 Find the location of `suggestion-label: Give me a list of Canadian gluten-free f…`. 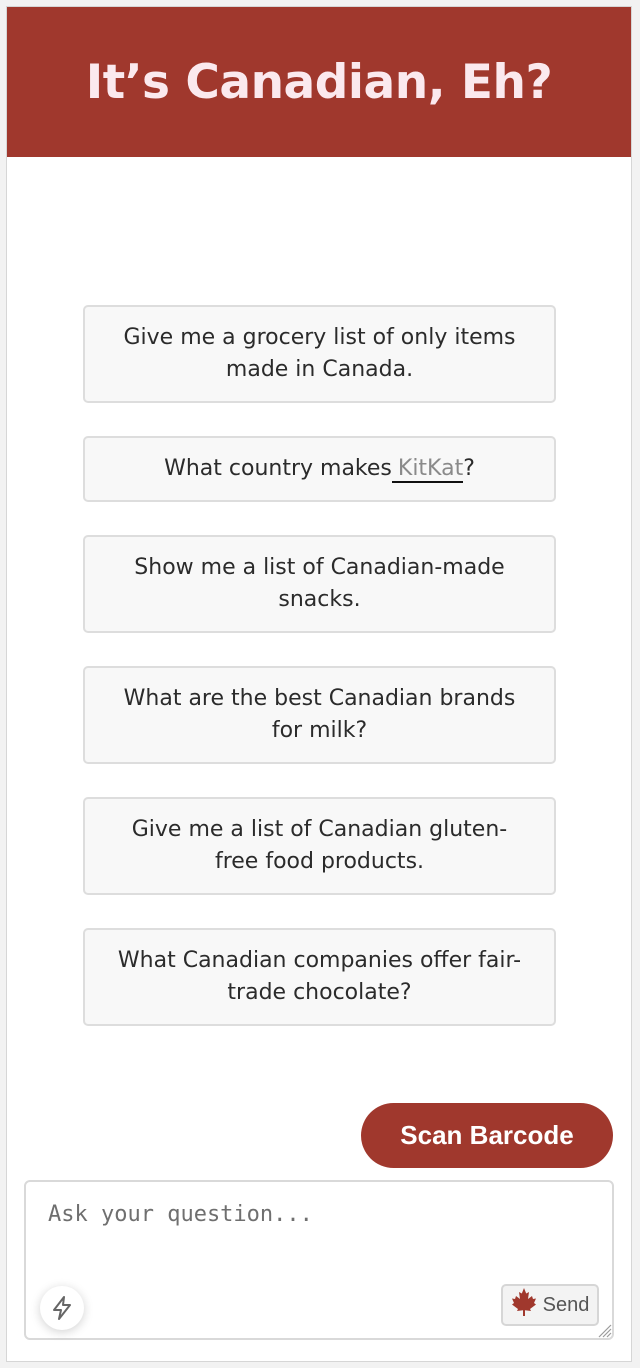

suggestion-label: Give me a list of Canadian gluten-free f… is located at coordinates (319, 845).